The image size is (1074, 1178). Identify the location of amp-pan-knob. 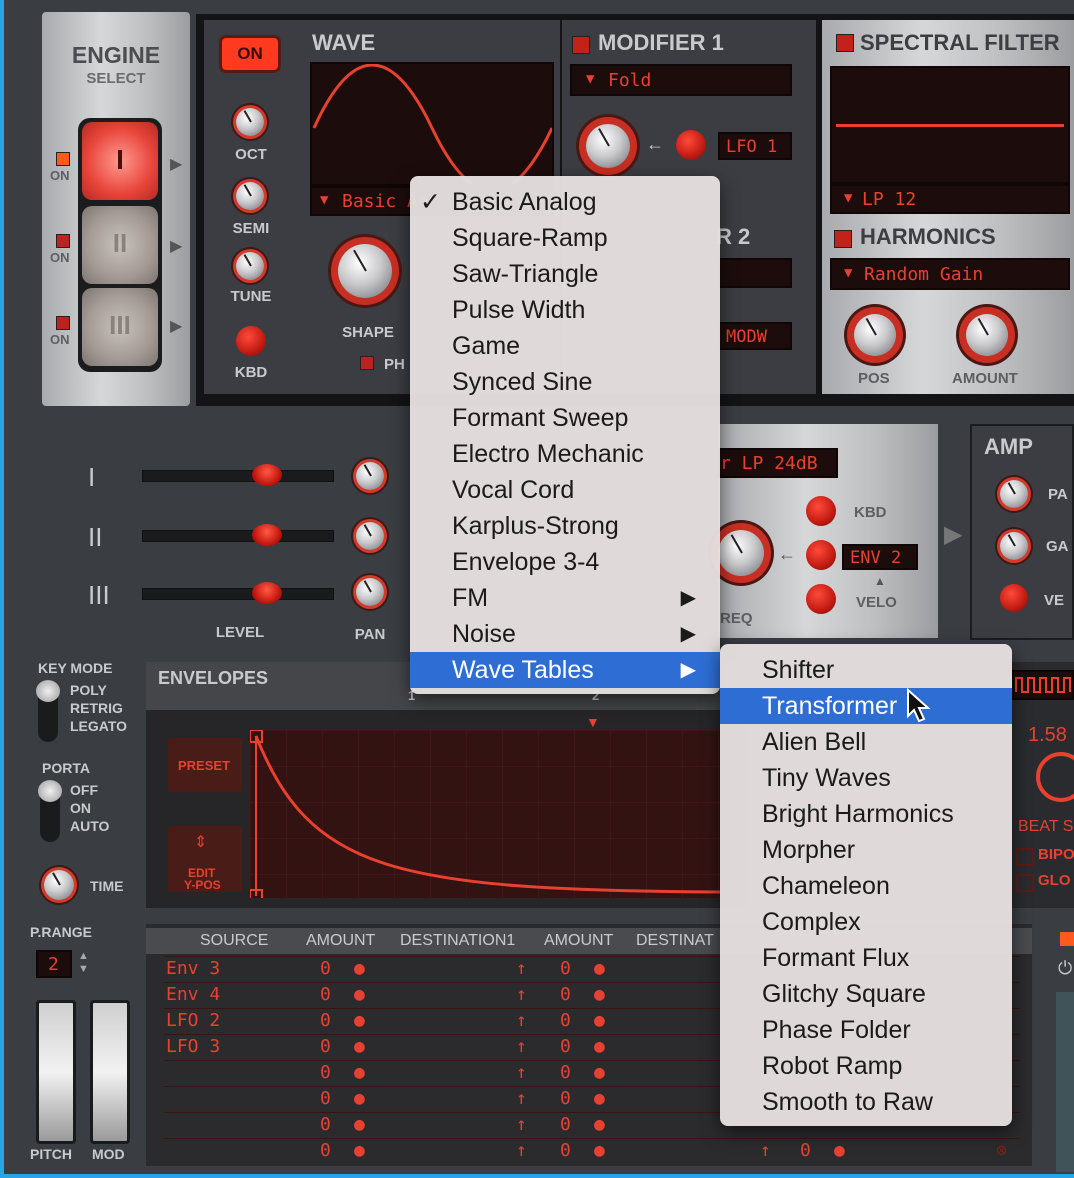
(1014, 494).